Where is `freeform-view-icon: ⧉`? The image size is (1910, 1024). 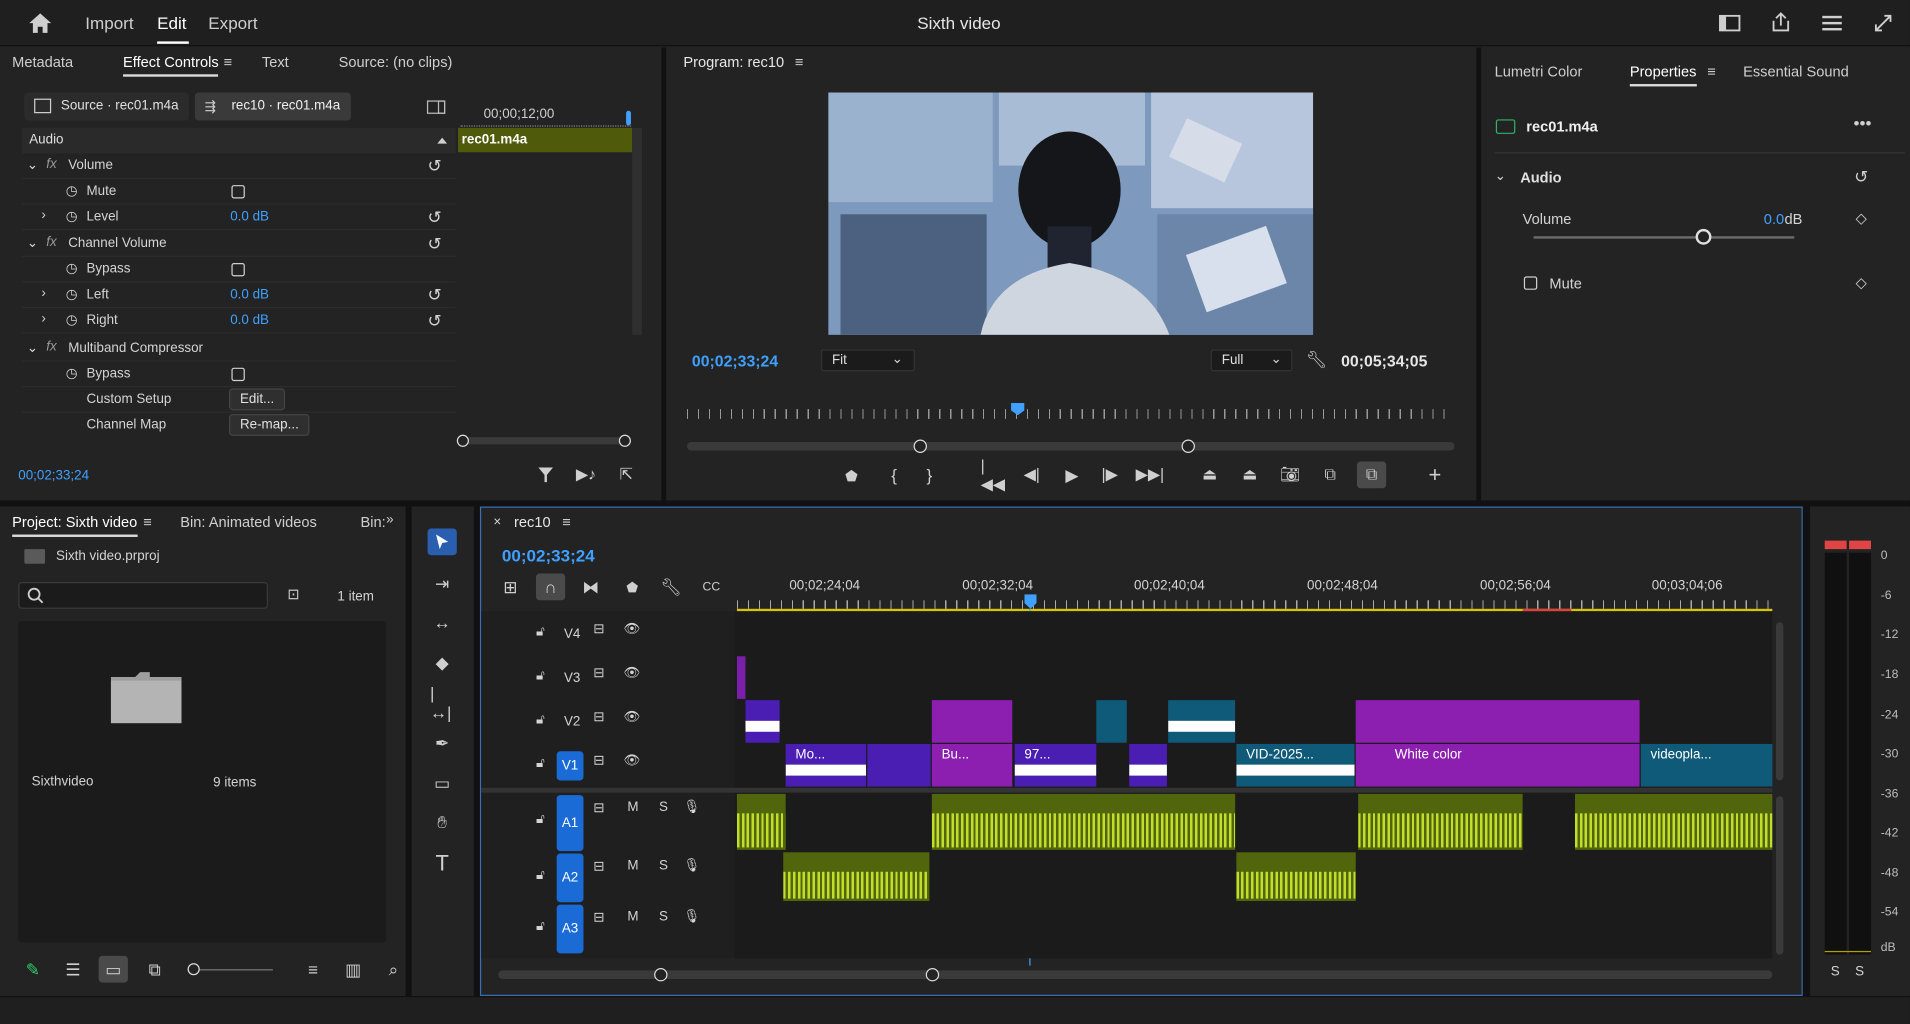
freeform-view-icon: ⧉ is located at coordinates (155, 968).